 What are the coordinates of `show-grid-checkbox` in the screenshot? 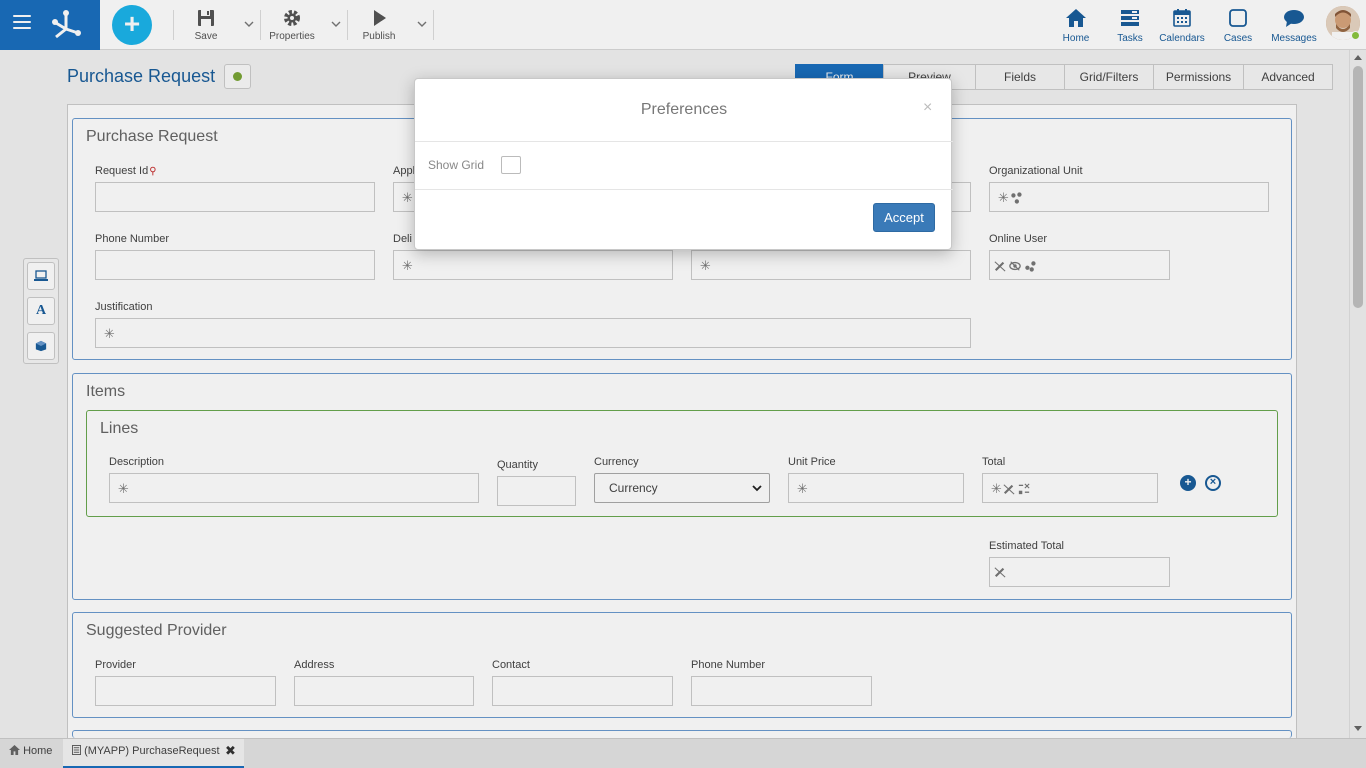 It's located at (511, 165).